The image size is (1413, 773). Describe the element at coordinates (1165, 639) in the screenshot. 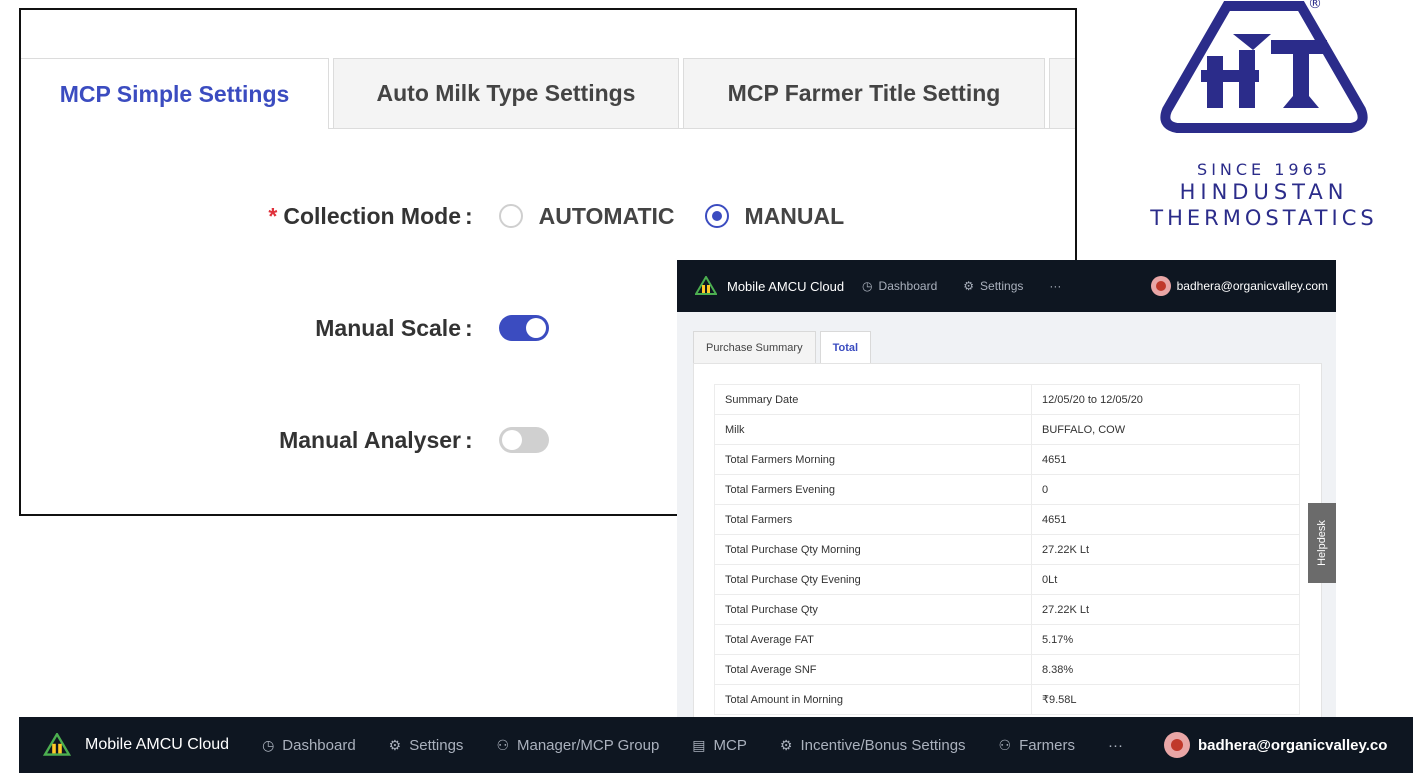

I see `row-value: 5.17%` at that location.